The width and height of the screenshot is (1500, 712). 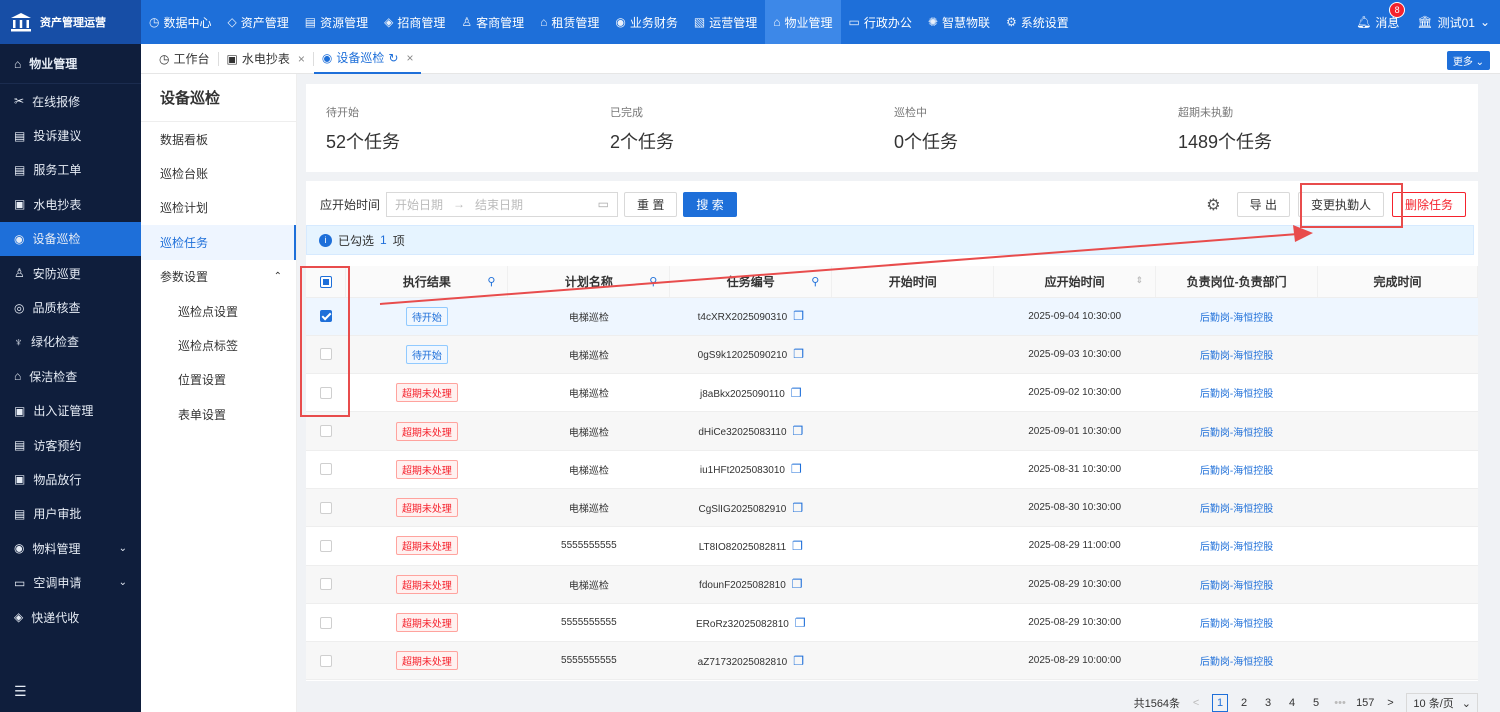 What do you see at coordinates (218, 173) in the screenshot?
I see `submenu-item: 巡检台账` at bounding box center [218, 173].